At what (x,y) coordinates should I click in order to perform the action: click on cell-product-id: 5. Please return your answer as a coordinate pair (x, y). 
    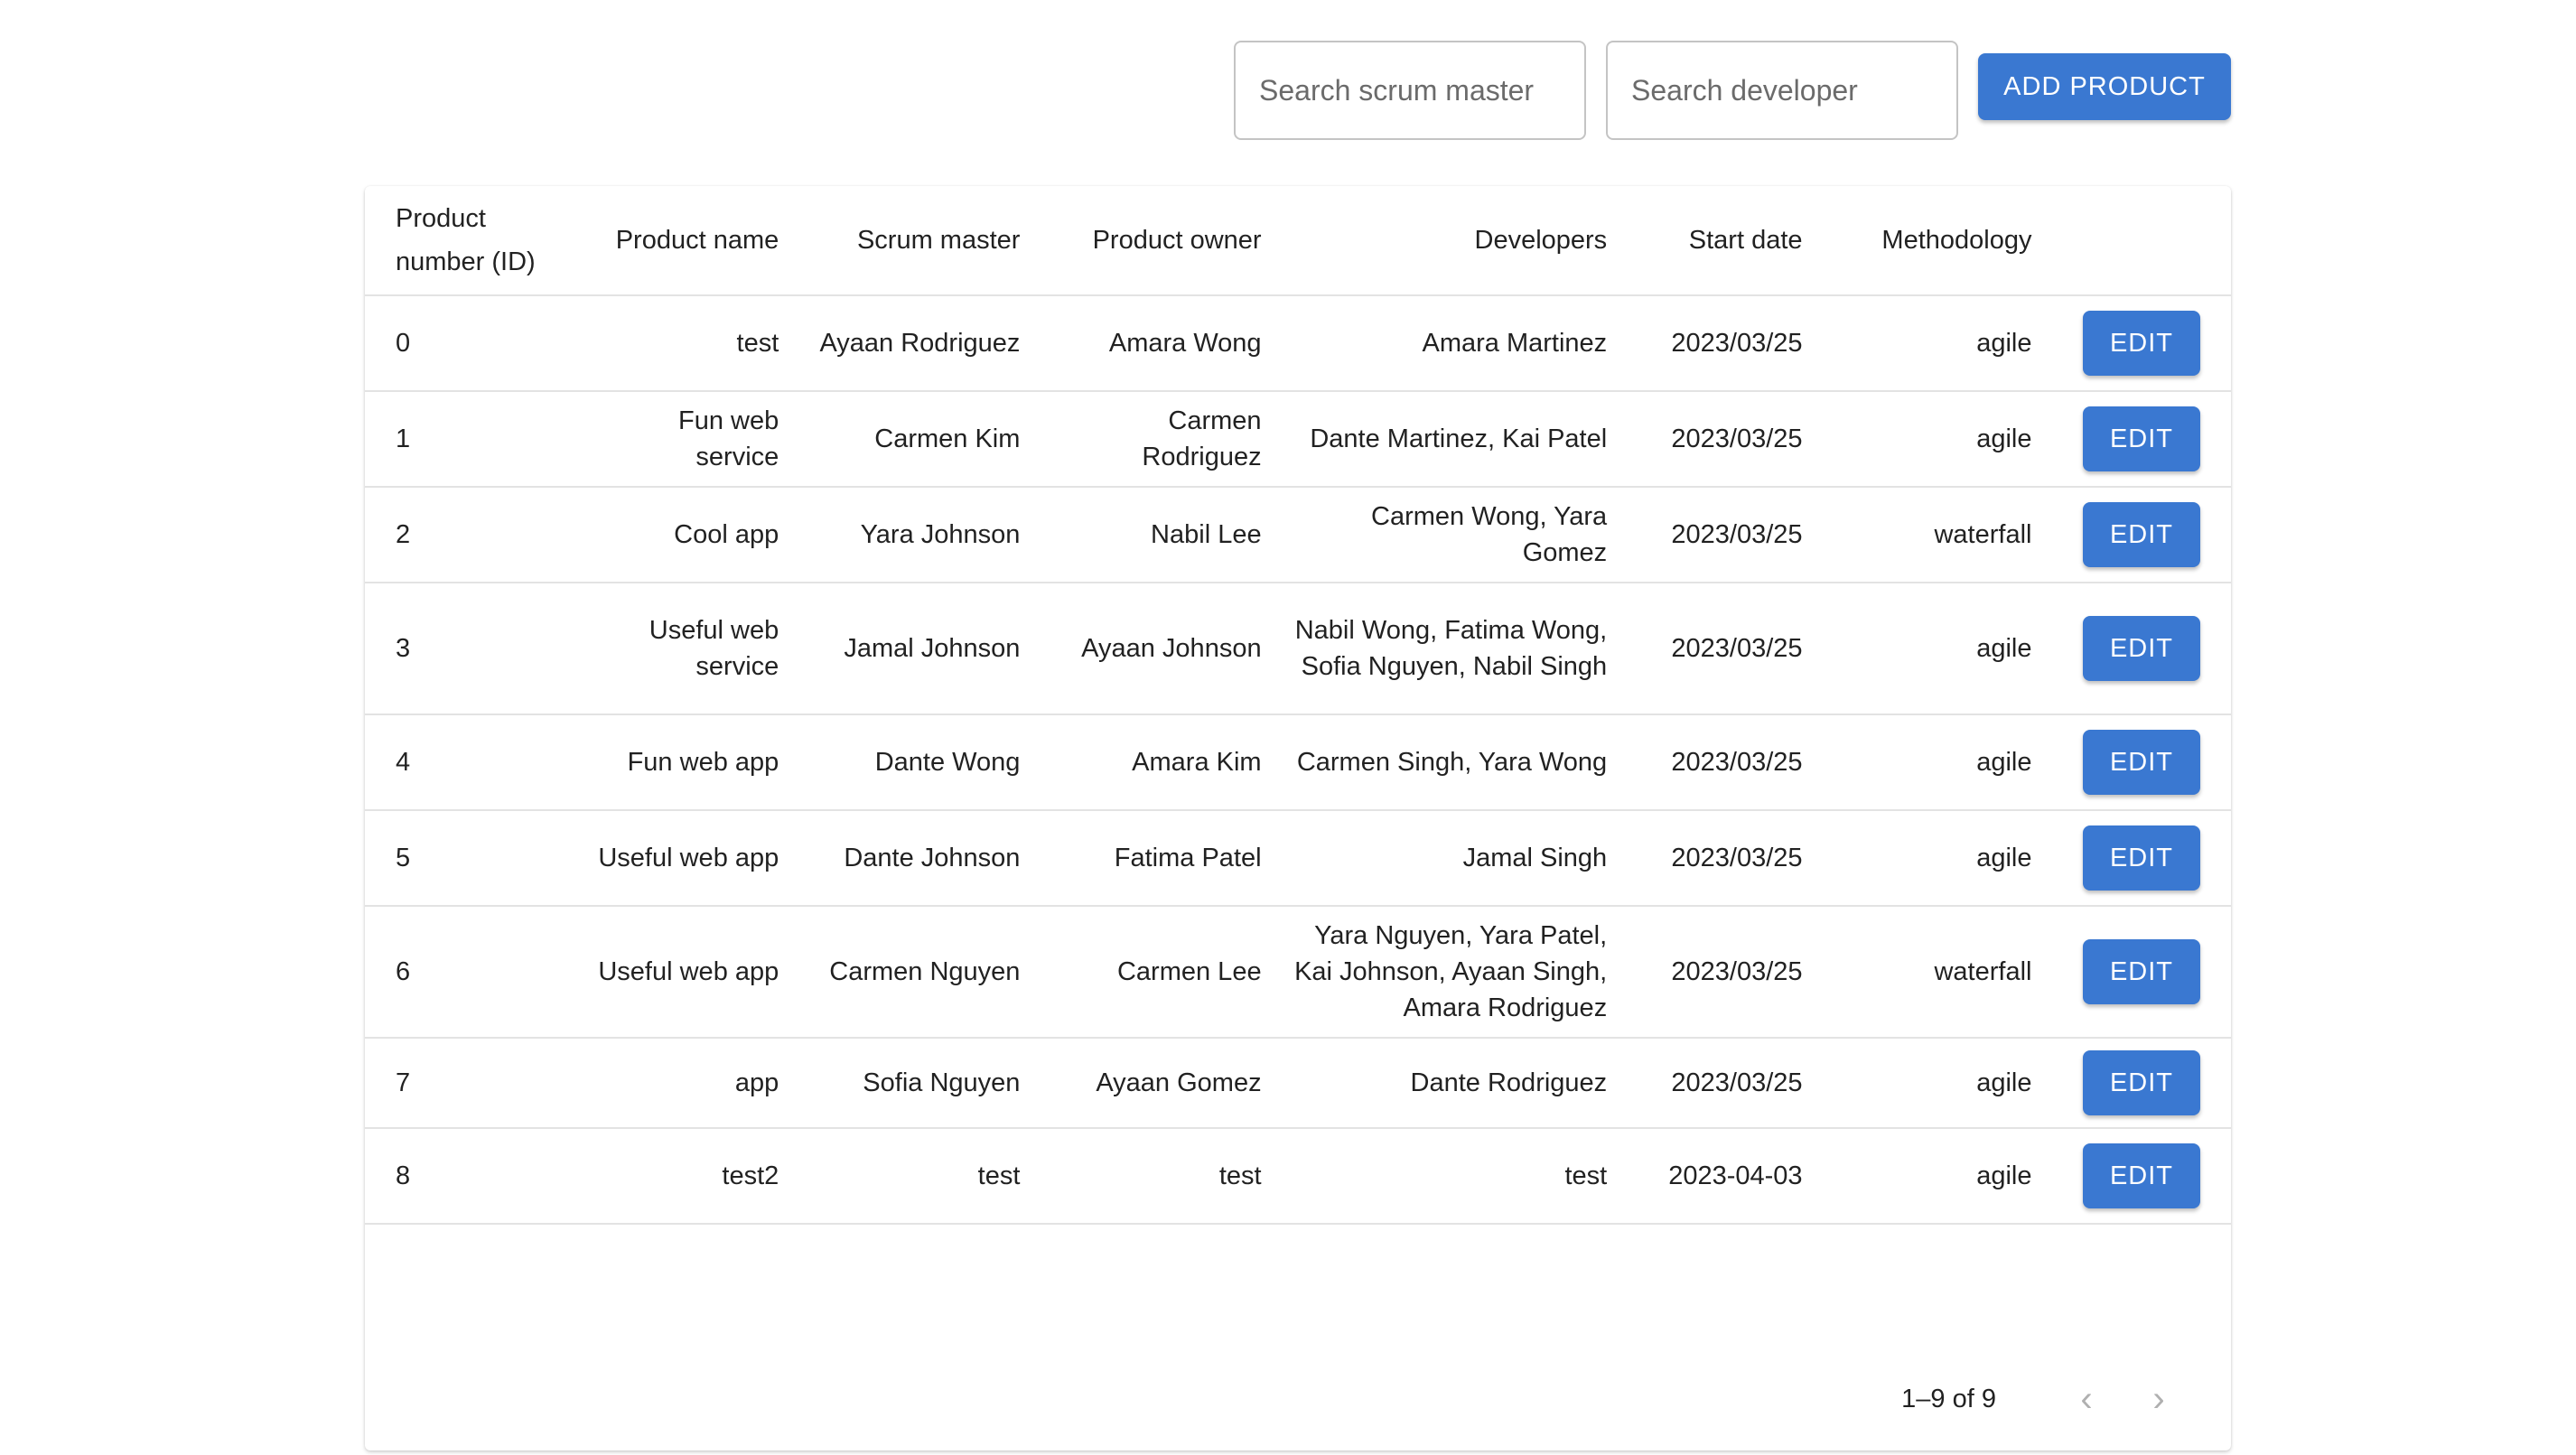
    Looking at the image, I should click on (472, 859).